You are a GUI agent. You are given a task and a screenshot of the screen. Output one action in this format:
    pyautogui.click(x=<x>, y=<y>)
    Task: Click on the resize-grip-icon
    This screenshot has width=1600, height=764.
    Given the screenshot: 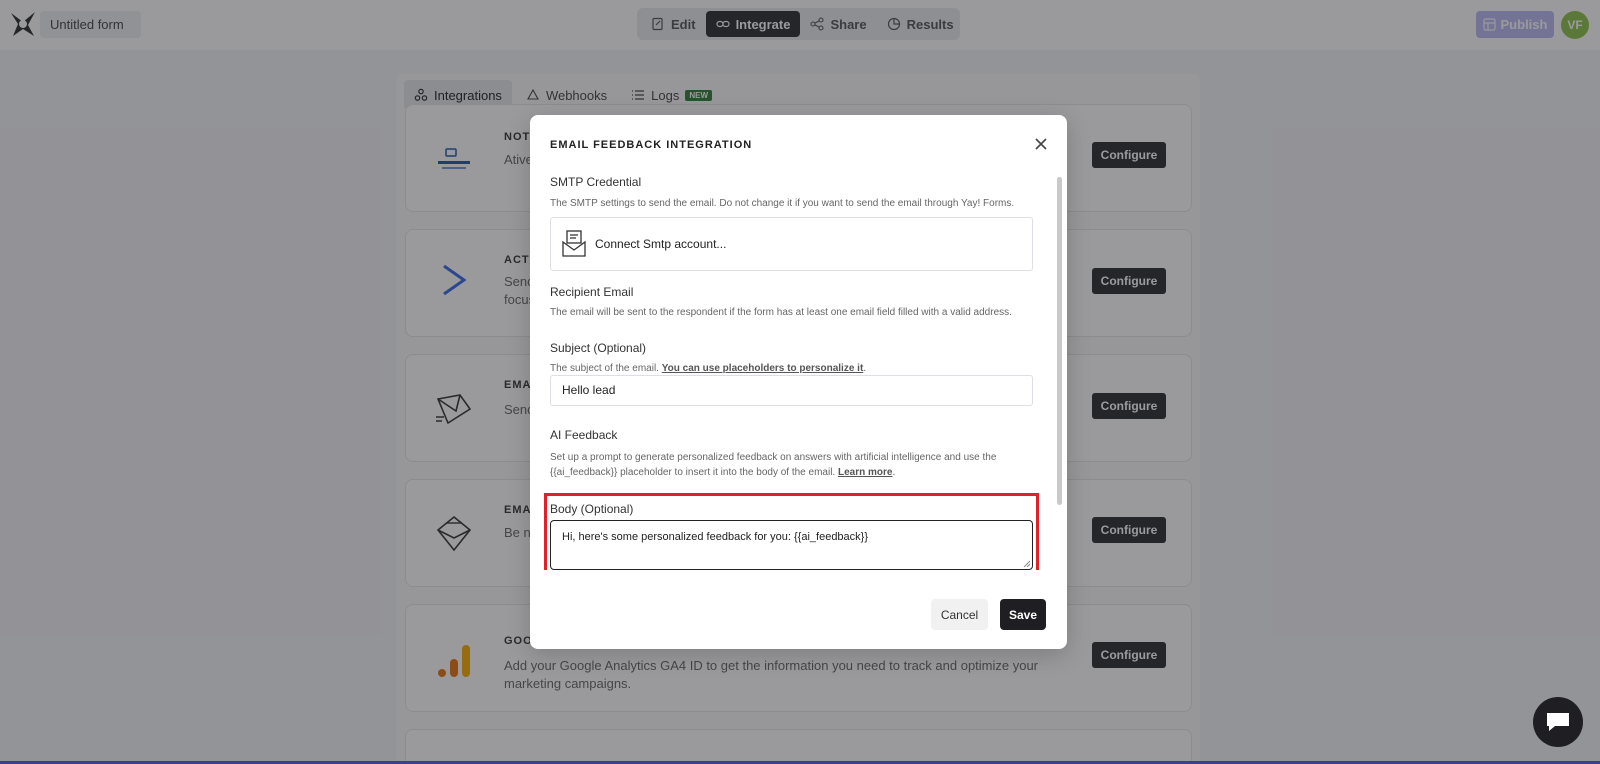 What is the action you would take?
    pyautogui.click(x=1026, y=563)
    